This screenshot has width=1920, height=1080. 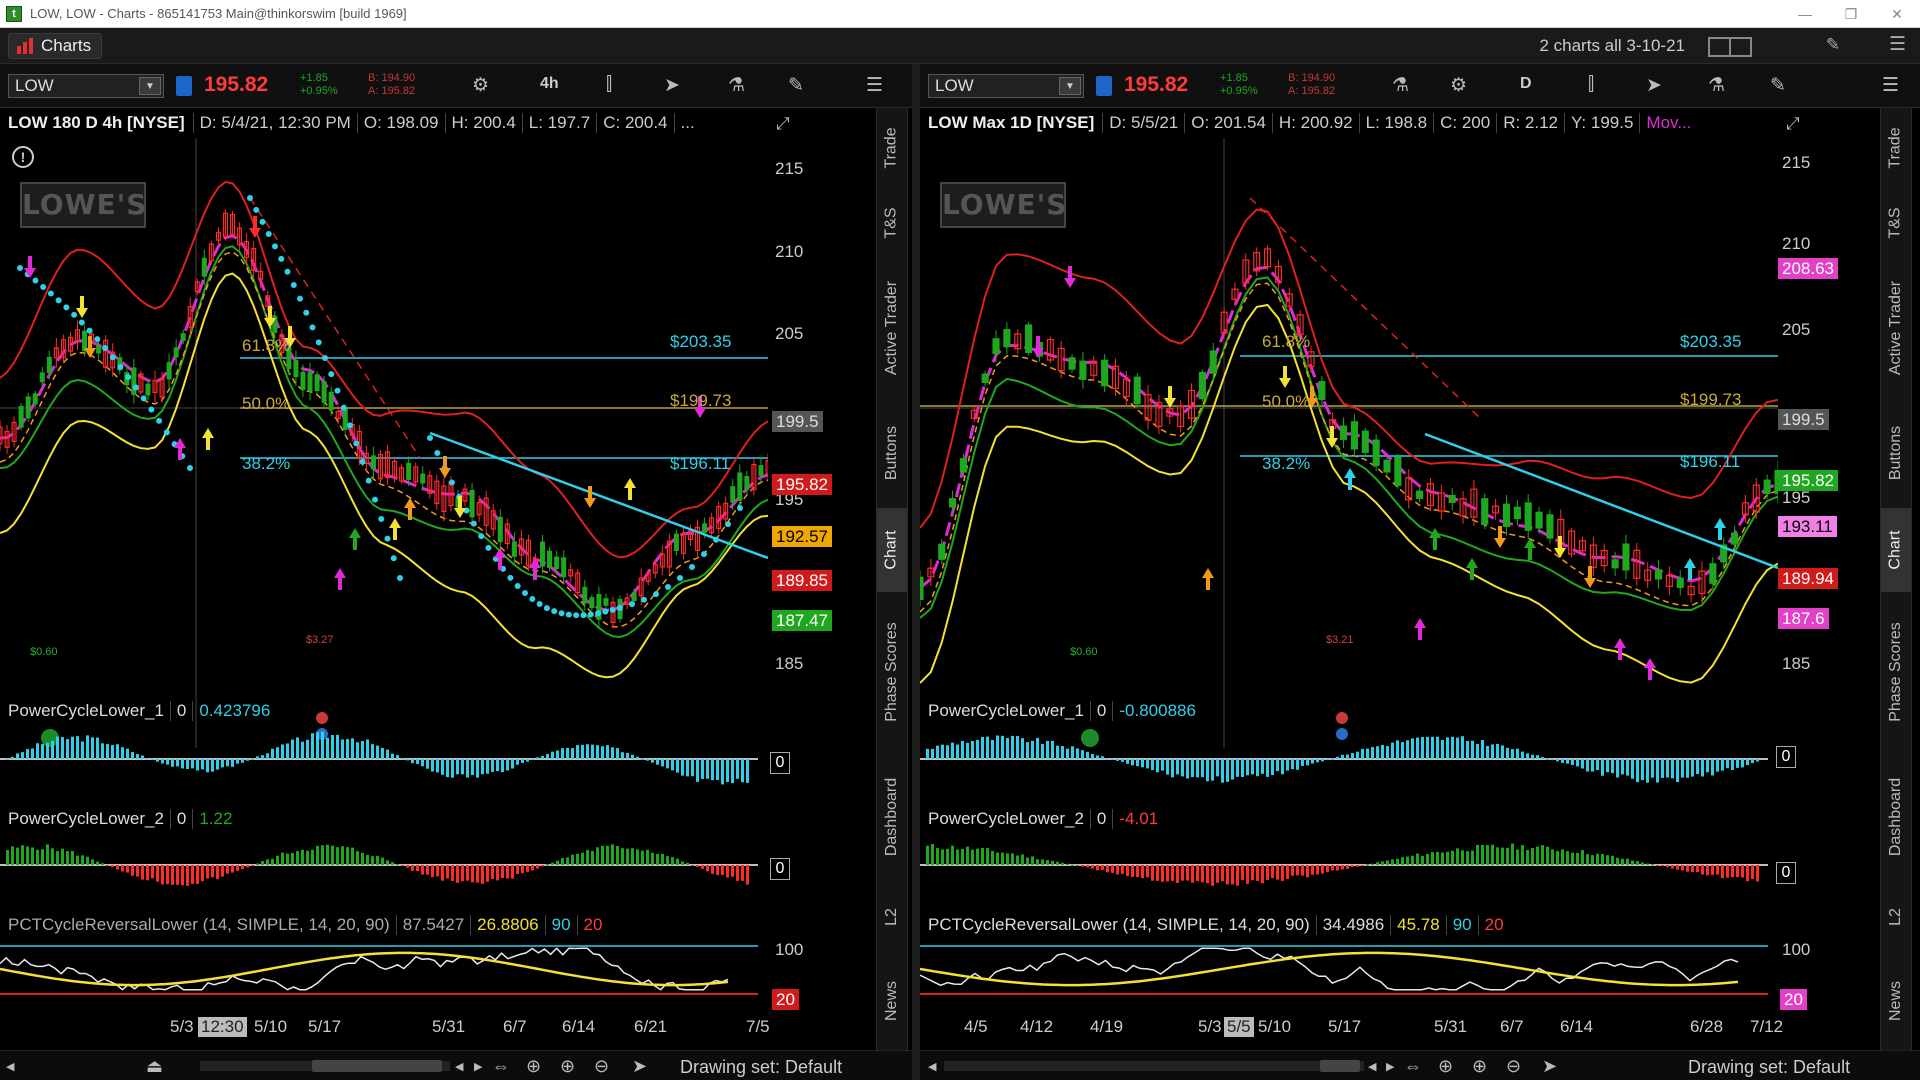 What do you see at coordinates (1897, 14) in the screenshot?
I see `close-button: ✕` at bounding box center [1897, 14].